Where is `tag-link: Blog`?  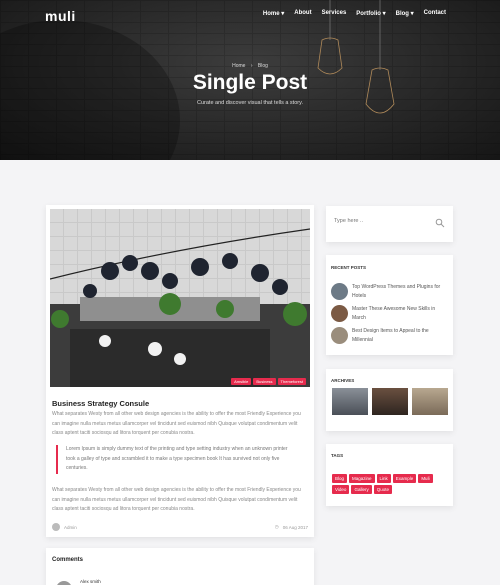 tag-link: Blog is located at coordinates (340, 478).